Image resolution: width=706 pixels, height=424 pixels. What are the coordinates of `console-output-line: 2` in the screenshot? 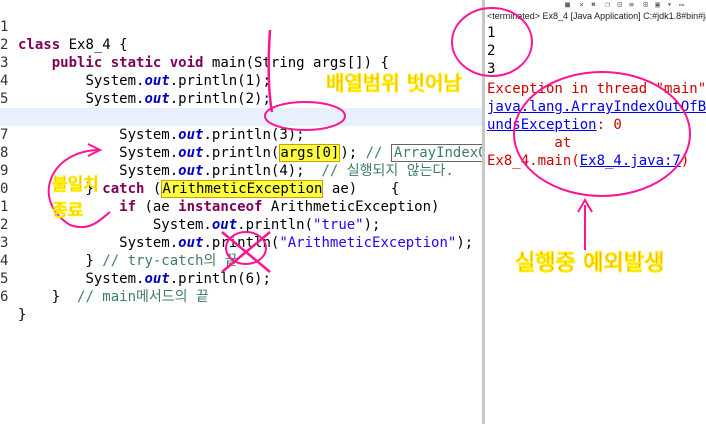 It's located at (491, 51).